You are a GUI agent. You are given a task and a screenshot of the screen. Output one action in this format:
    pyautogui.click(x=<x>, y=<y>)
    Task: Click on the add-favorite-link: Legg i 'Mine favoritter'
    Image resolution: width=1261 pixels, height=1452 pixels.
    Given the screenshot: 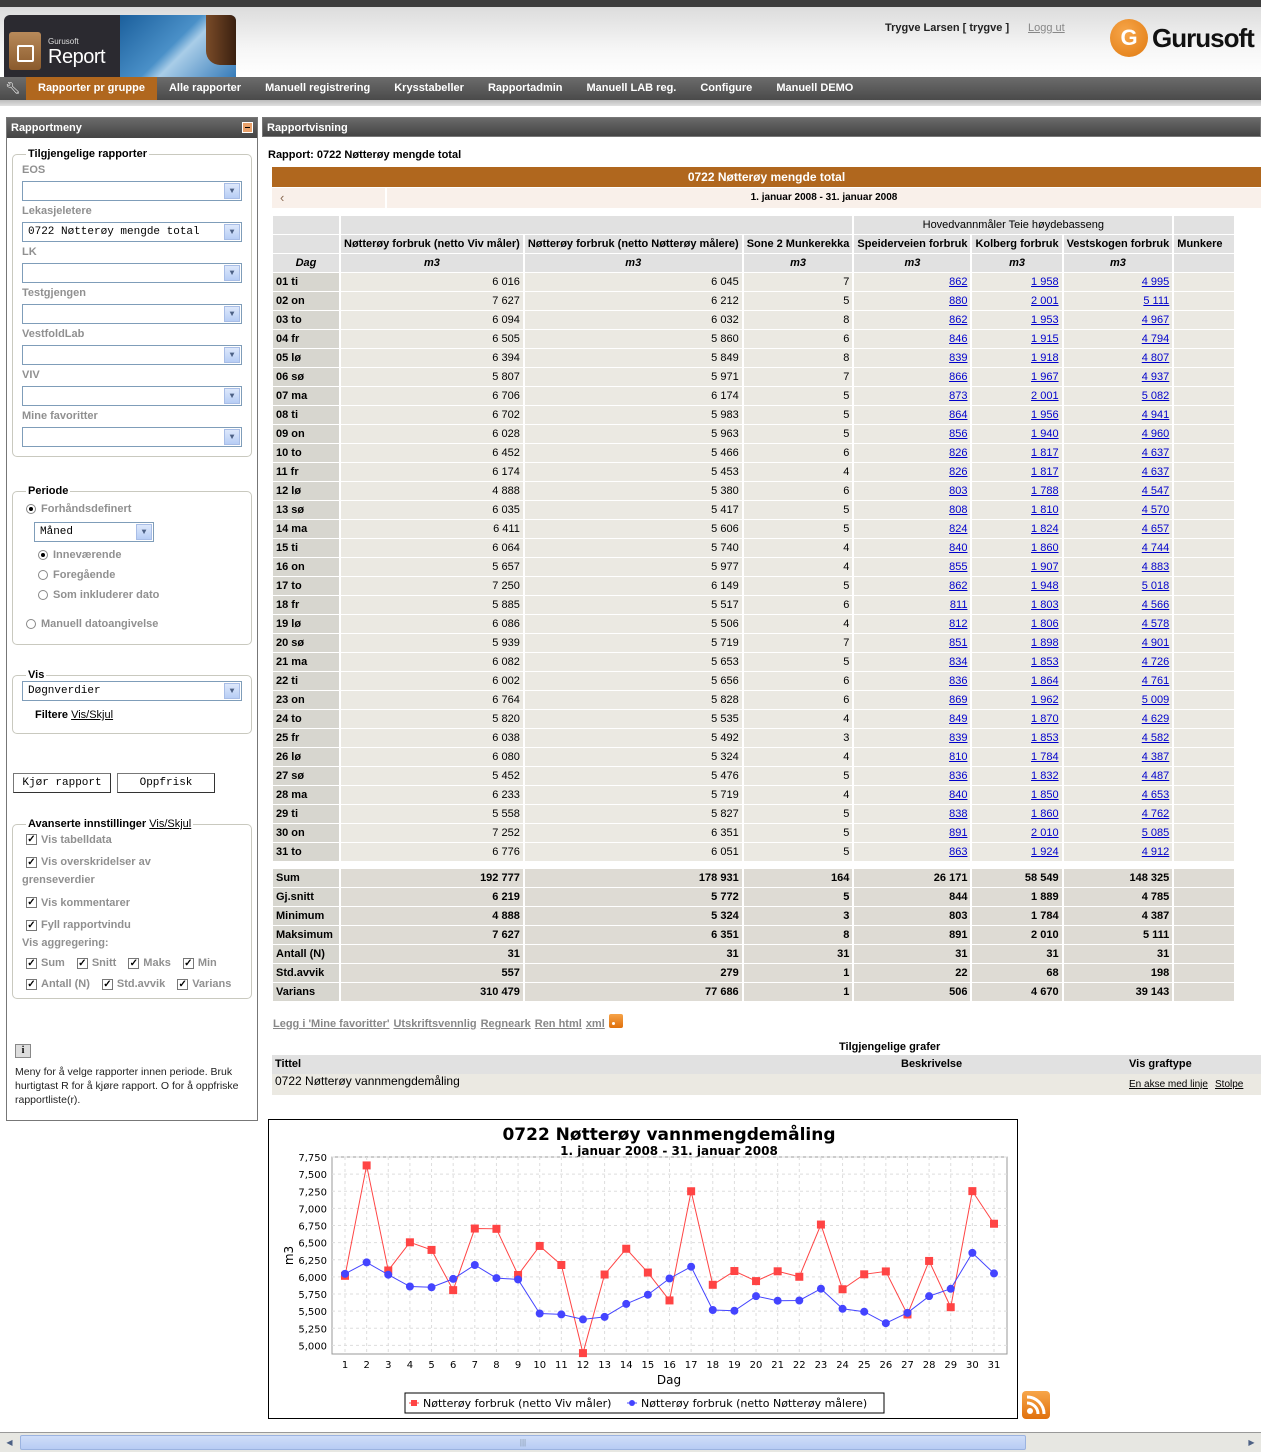 What is the action you would take?
    pyautogui.click(x=331, y=1024)
    